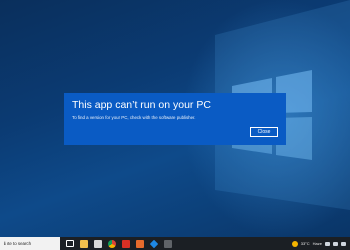  Describe the element at coordinates (305, 243) in the screenshot. I see `weather-temperature: 33°C` at that location.